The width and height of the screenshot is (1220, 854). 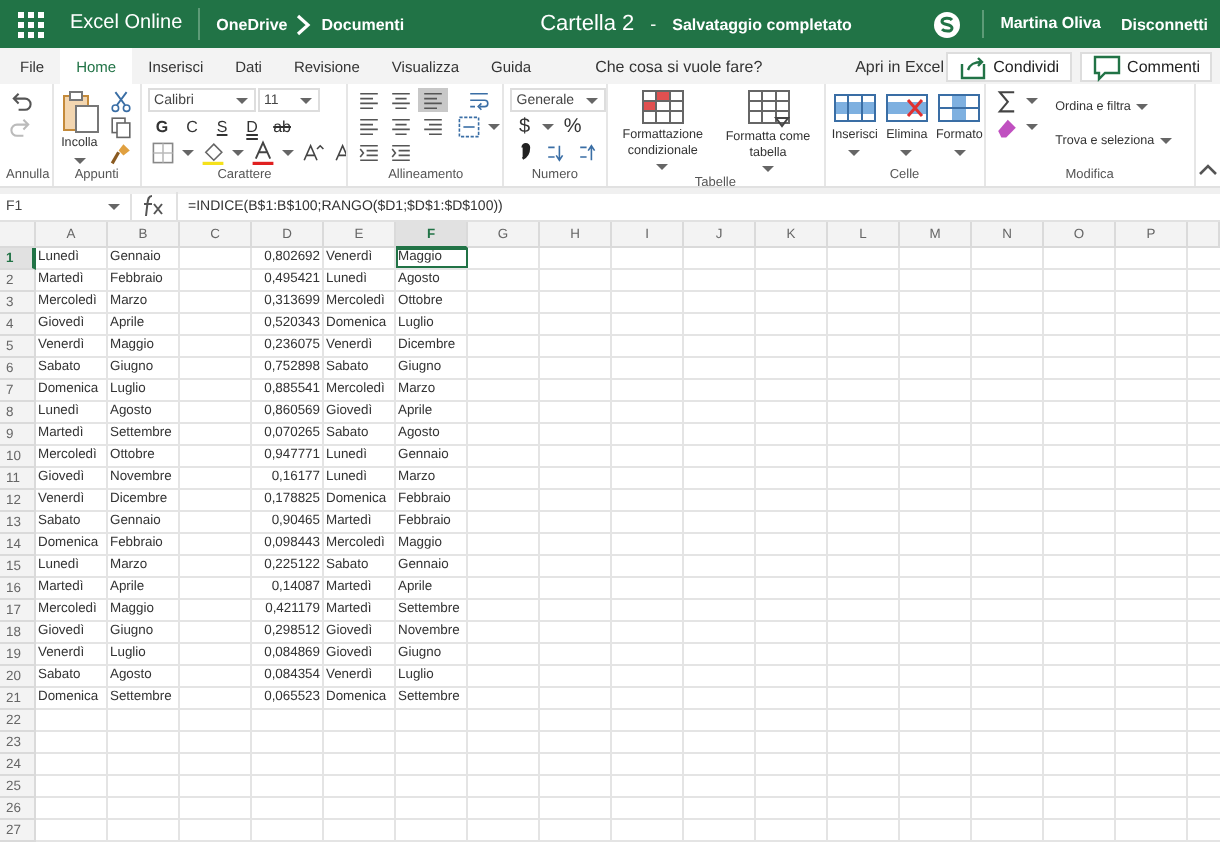 What do you see at coordinates (762, 24) in the screenshot?
I see `save-status: Salvataggio completato` at bounding box center [762, 24].